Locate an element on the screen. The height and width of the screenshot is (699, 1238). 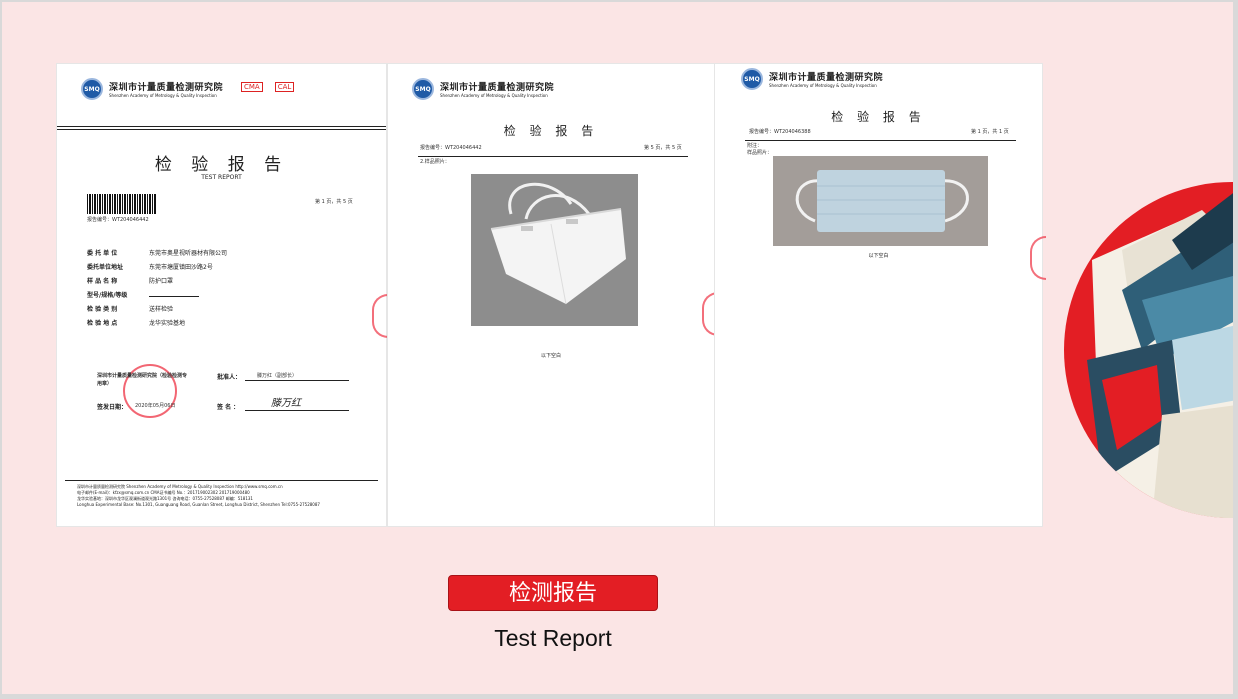
field-value: 防护口罩 is located at coordinates (161, 281).